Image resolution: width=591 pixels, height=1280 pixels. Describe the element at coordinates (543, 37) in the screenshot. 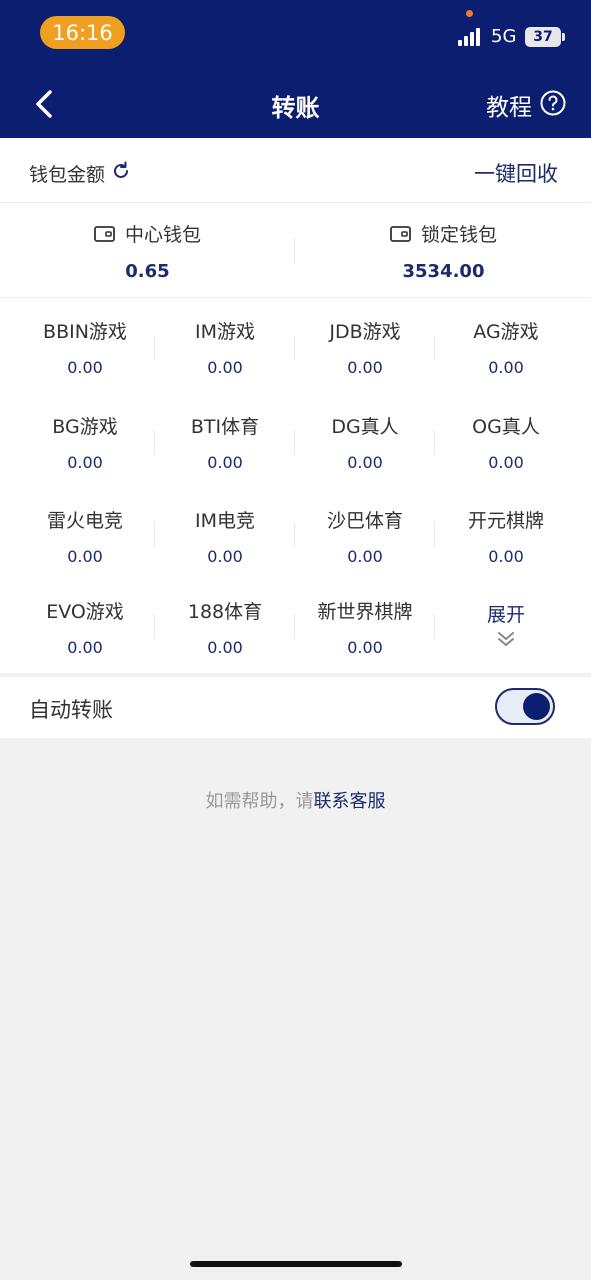

I see `battery-icon: 37` at that location.